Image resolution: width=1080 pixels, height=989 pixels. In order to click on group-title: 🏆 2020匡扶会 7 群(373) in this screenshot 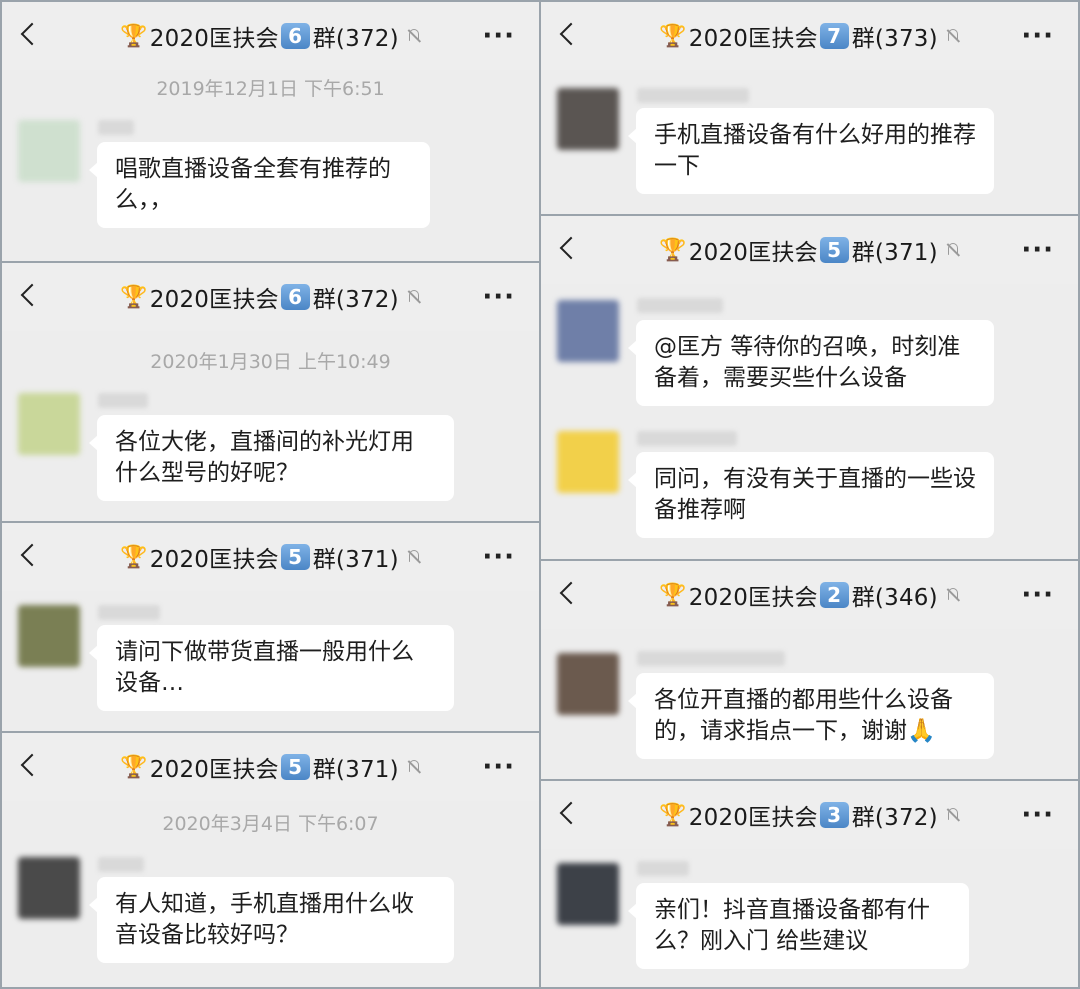, I will do `click(809, 36)`.